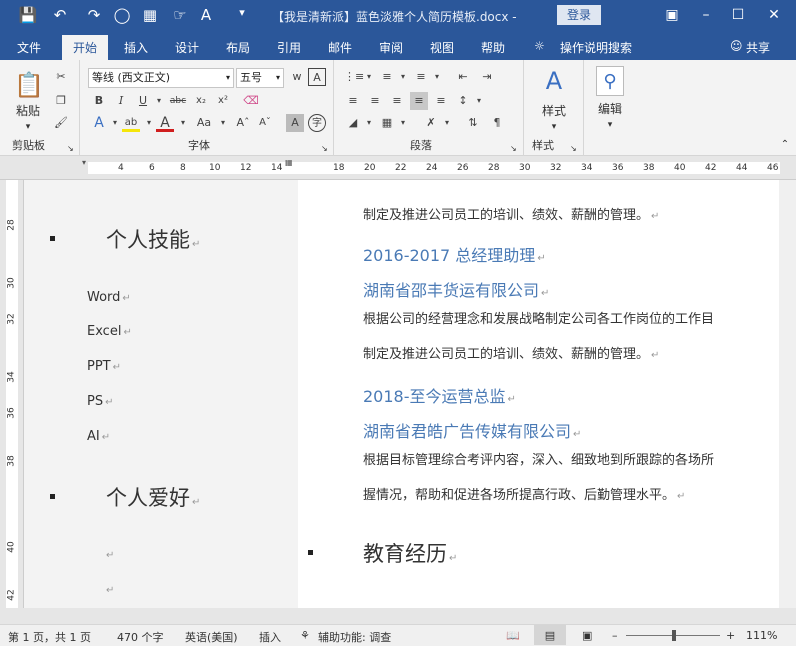 The width and height of the screenshot is (796, 646). What do you see at coordinates (60, 15) in the screenshot?
I see `undo-icon: ↶` at bounding box center [60, 15].